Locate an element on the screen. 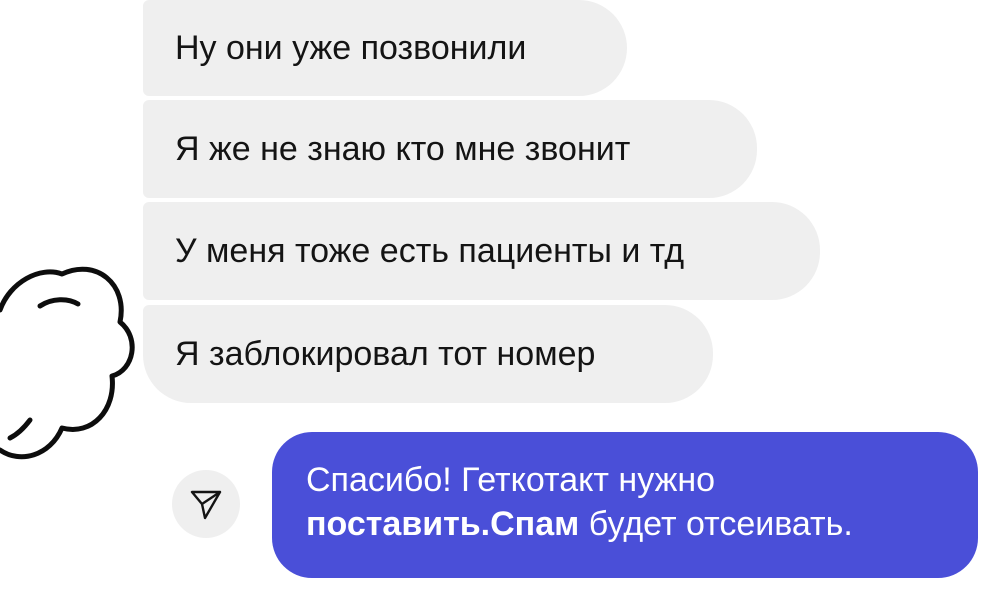  incoming-message: У меня тоже есть пациенты и тд is located at coordinates (481, 251).